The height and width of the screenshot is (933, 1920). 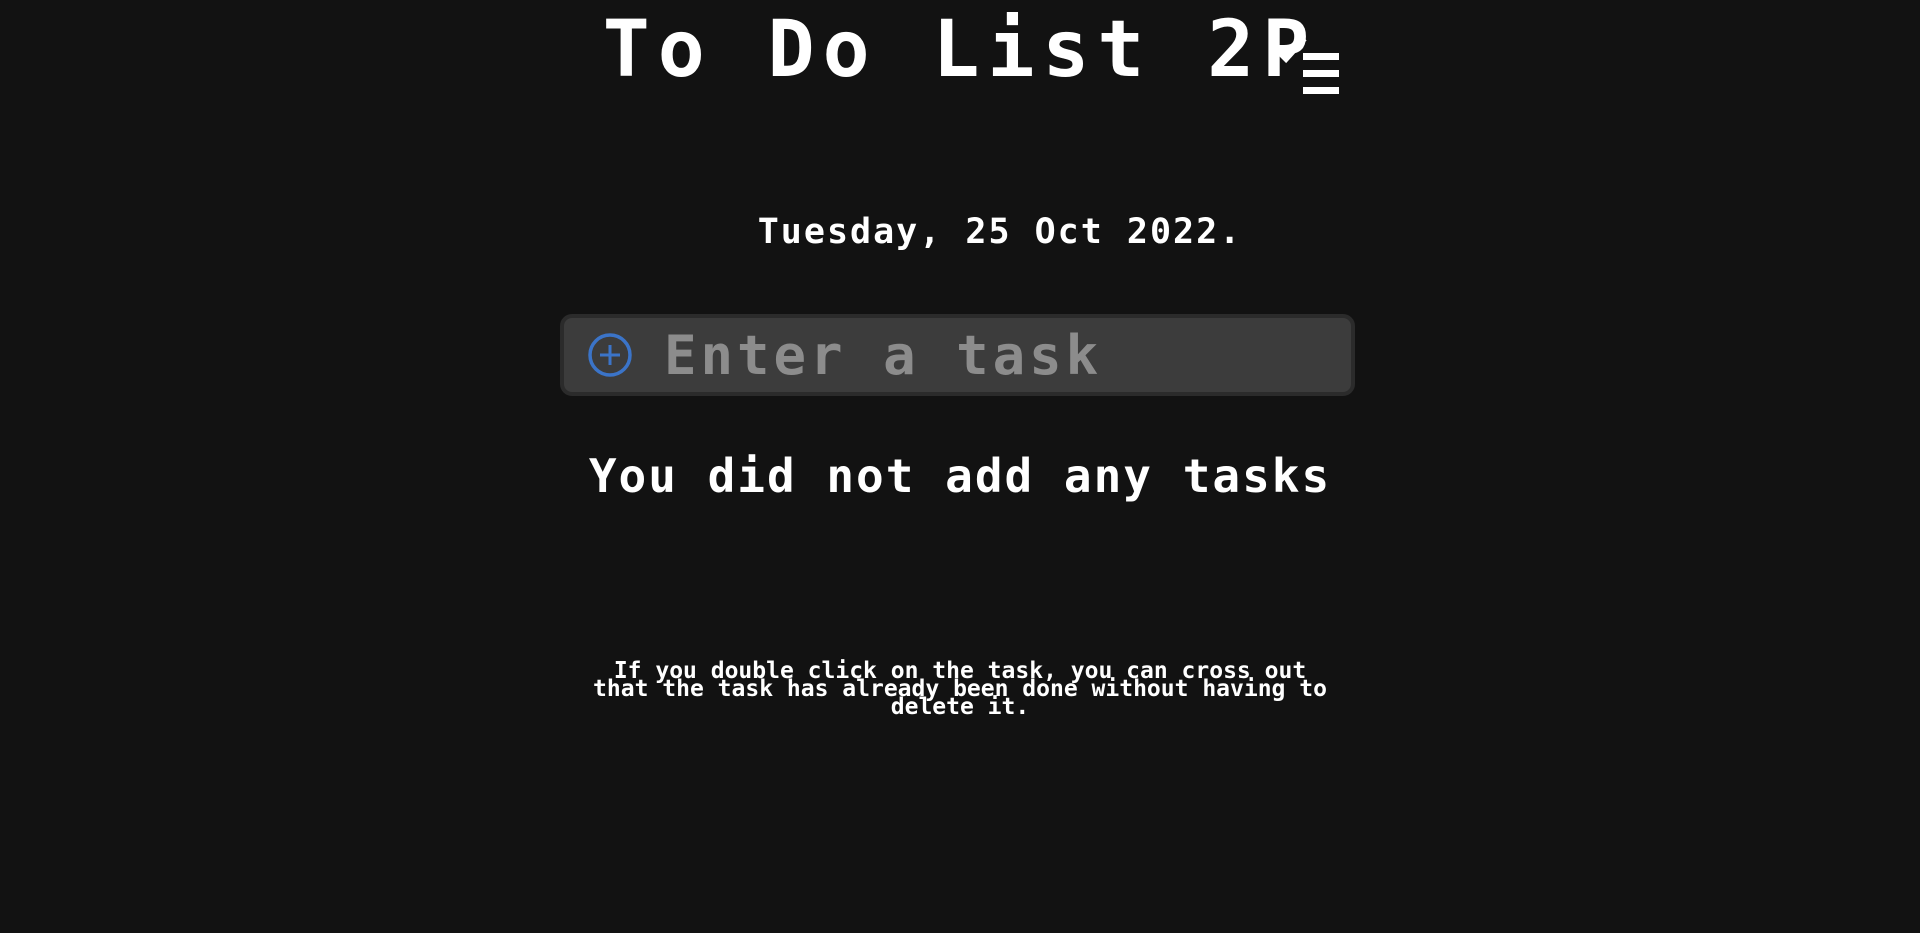 What do you see at coordinates (960, 476) in the screenshot?
I see `empty-tasks-message: You did not add any tasks` at bounding box center [960, 476].